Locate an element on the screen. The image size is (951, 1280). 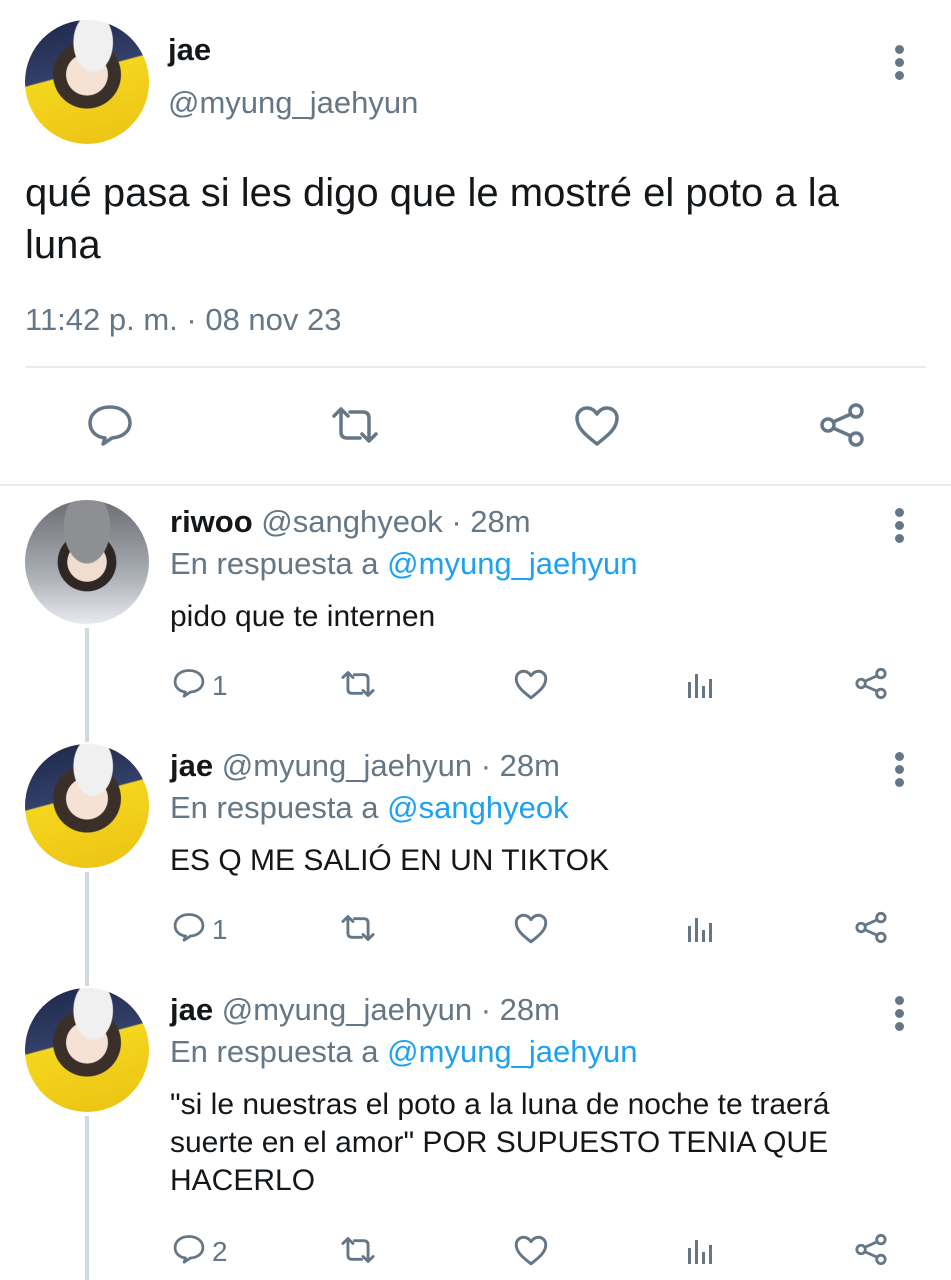
tweet-text-line-2: luna is located at coordinates (63, 245).